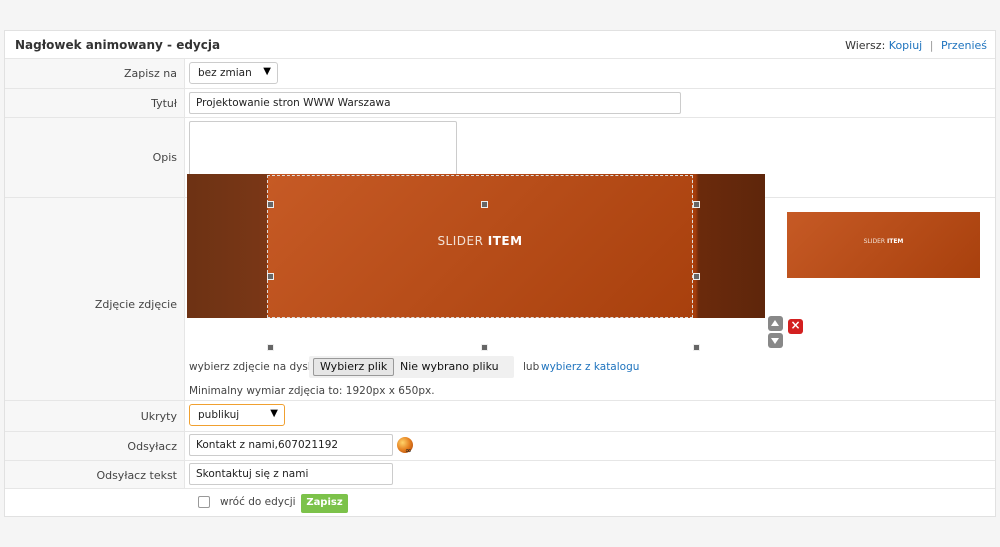 This screenshot has width=1000, height=547. What do you see at coordinates (164, 103) in the screenshot?
I see `title-label: Tytuł` at bounding box center [164, 103].